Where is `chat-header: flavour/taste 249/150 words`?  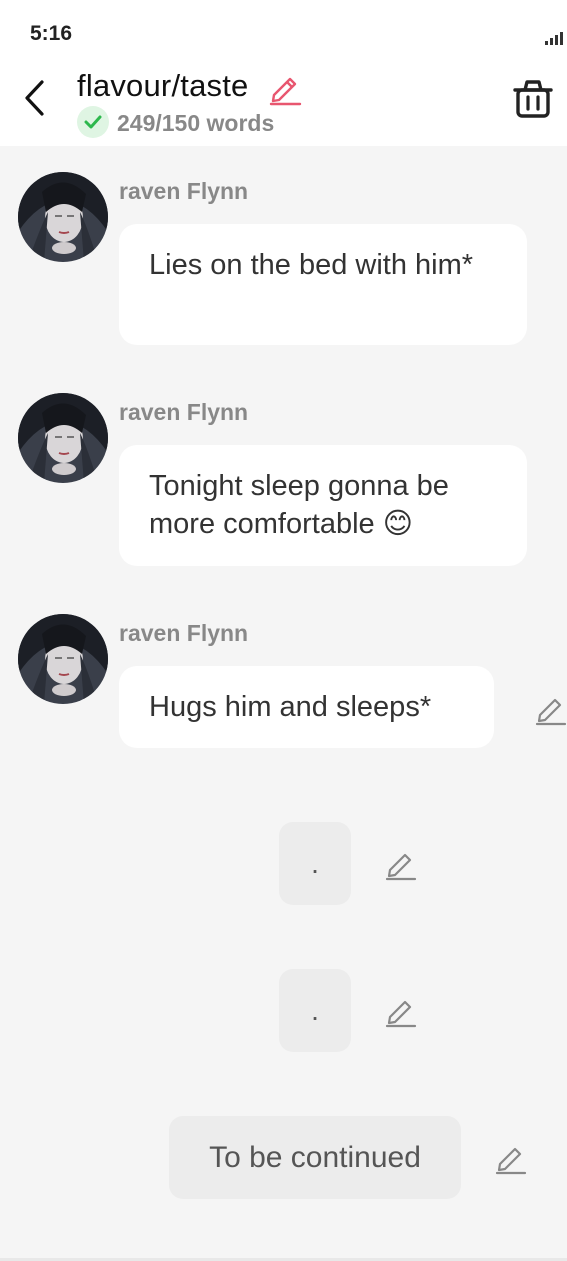
chat-header: flavour/taste 249/150 words is located at coordinates (283, 104).